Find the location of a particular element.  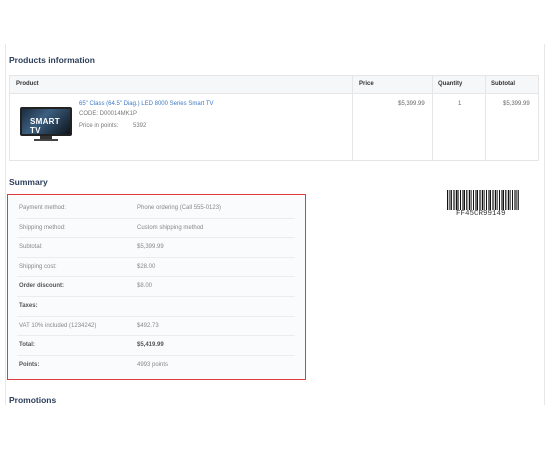

summary-value: 4993 points is located at coordinates (153, 364).